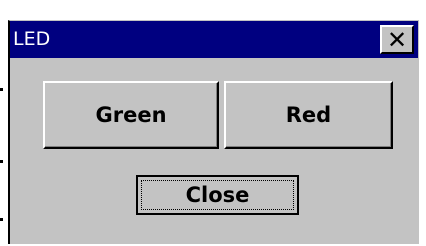 The height and width of the screenshot is (246, 426). I want to click on red-button-label: Red, so click(308, 115).